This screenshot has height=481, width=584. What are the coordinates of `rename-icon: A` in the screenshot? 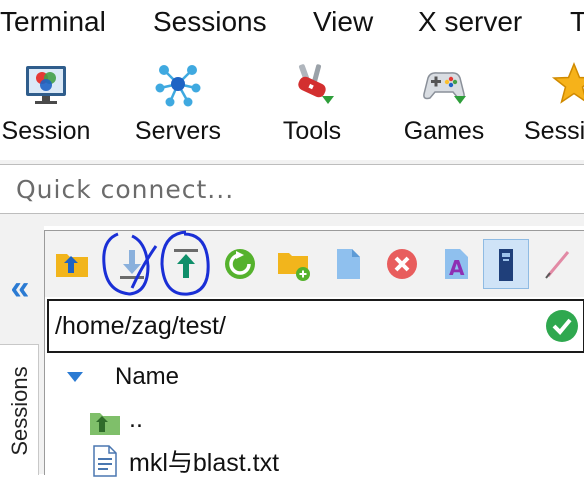 It's located at (456, 264).